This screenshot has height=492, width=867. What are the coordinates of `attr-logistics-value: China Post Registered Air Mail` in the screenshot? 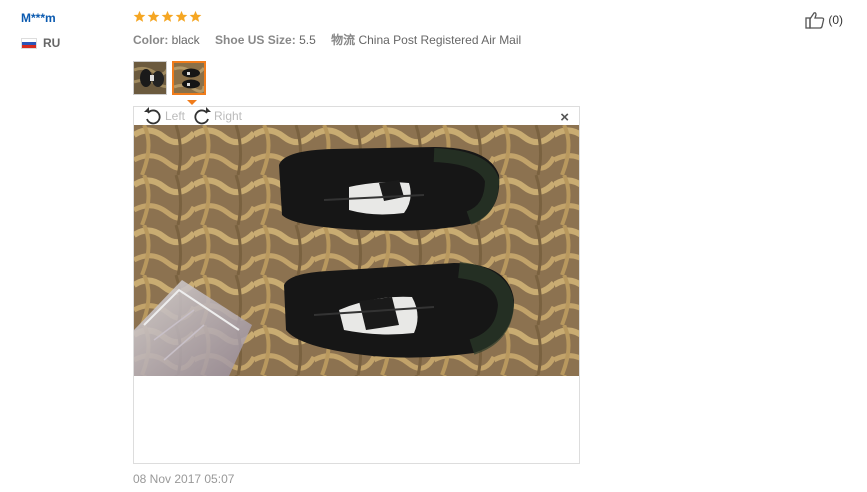 It's located at (440, 40).